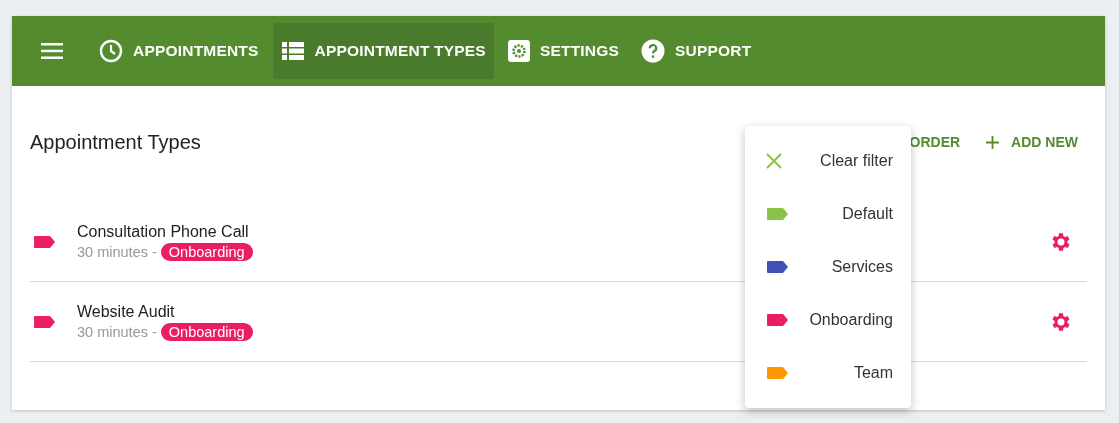 This screenshot has height=423, width=1119. I want to click on menu-item: Onboarding, so click(828, 320).